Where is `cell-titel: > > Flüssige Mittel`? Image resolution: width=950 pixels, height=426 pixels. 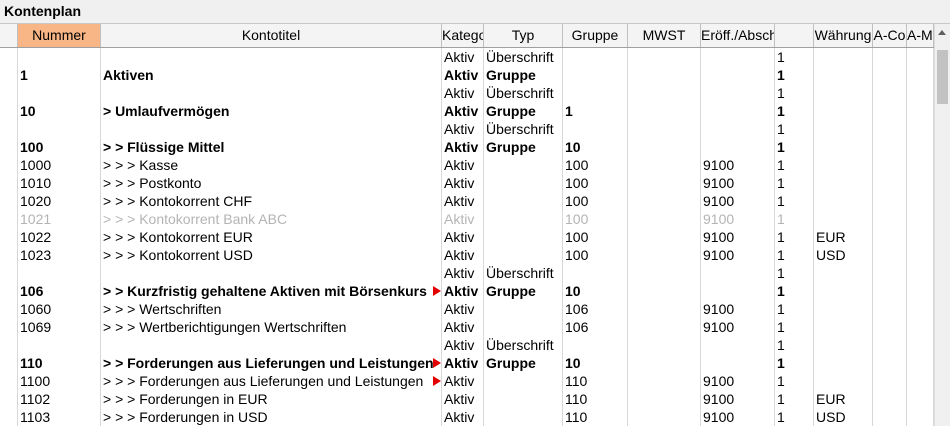 cell-titel: > > Flüssige Mittel is located at coordinates (271, 147).